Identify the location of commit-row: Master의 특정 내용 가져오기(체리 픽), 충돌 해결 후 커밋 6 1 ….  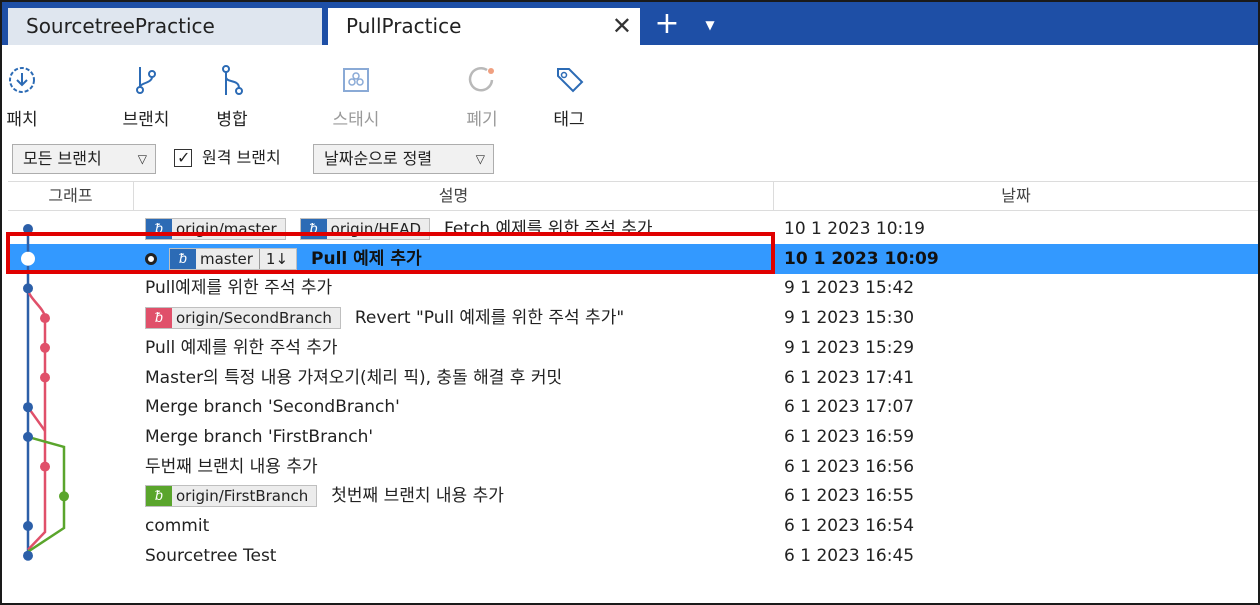
(633, 378).